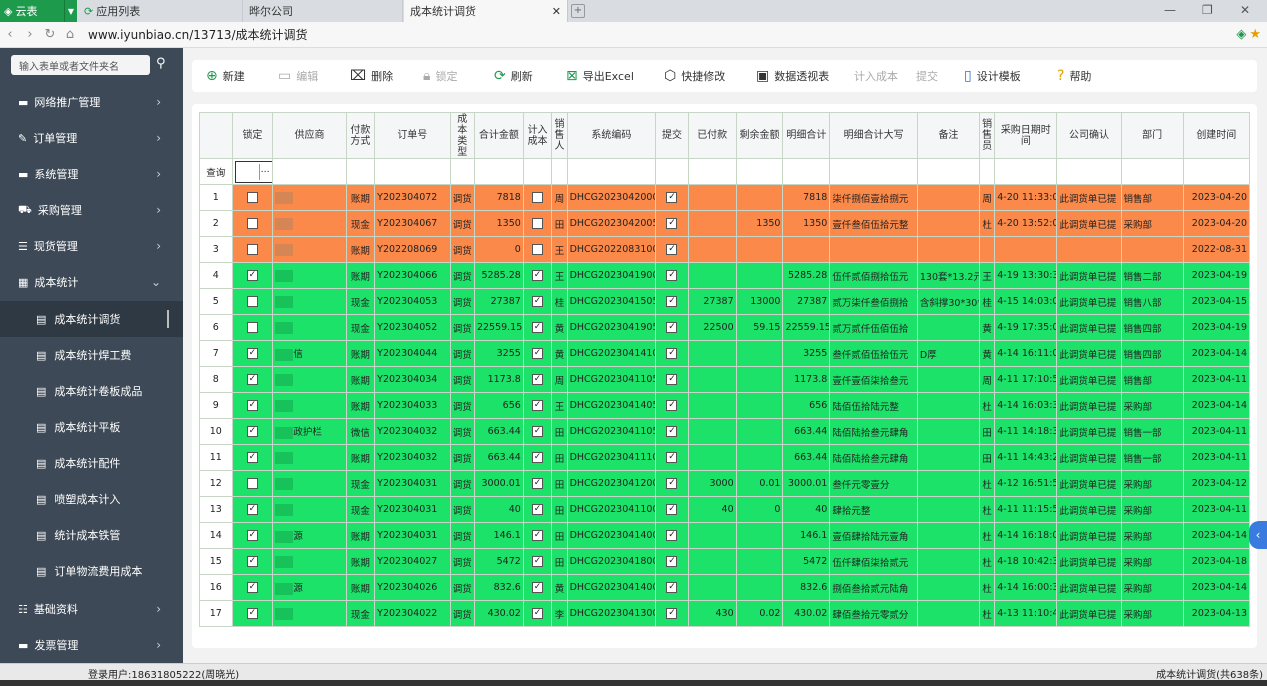 This screenshot has height=686, width=1267. What do you see at coordinates (323, 11) in the screenshot?
I see `tab-company: 晔尔公司` at bounding box center [323, 11].